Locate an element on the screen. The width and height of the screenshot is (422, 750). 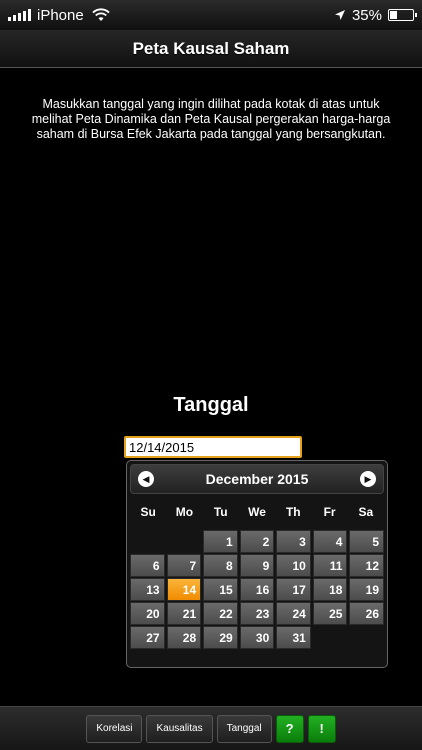
weekday-label: We is located at coordinates (257, 512).